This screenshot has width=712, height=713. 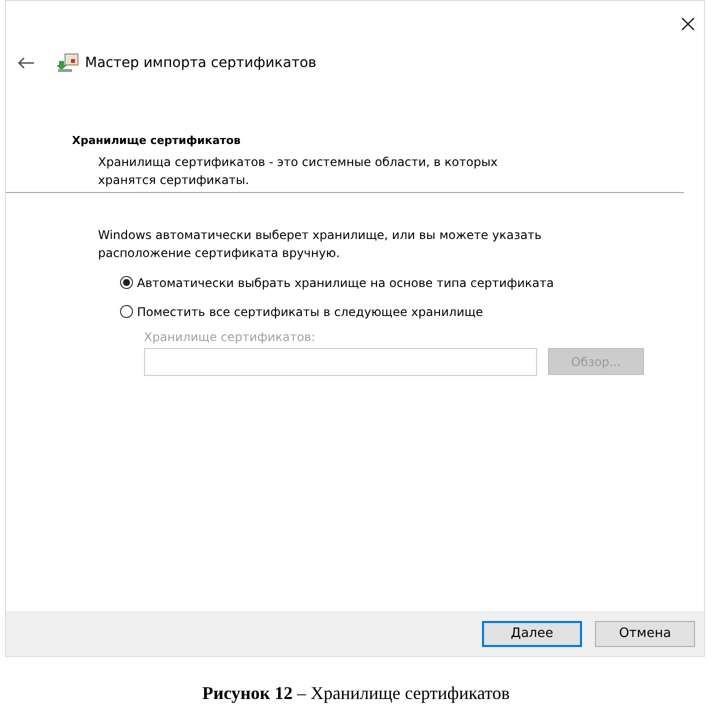 What do you see at coordinates (26, 63) in the screenshot?
I see `back-arrow-icon` at bounding box center [26, 63].